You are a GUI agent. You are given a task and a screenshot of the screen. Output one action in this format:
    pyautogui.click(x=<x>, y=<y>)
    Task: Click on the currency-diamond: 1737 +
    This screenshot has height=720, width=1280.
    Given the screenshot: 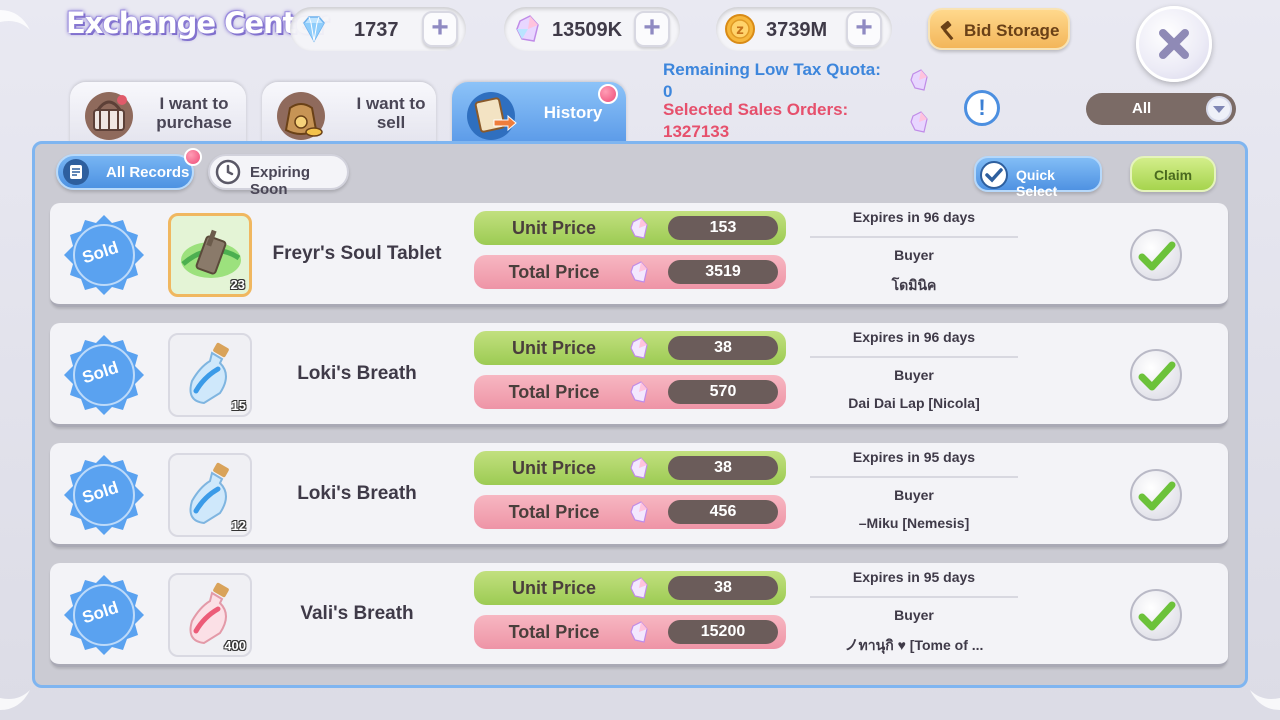 What is the action you would take?
    pyautogui.click(x=378, y=29)
    